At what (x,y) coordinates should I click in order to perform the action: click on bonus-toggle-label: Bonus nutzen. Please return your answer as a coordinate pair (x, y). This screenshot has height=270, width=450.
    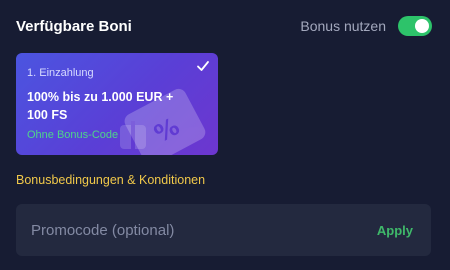
    Looking at the image, I should click on (343, 26).